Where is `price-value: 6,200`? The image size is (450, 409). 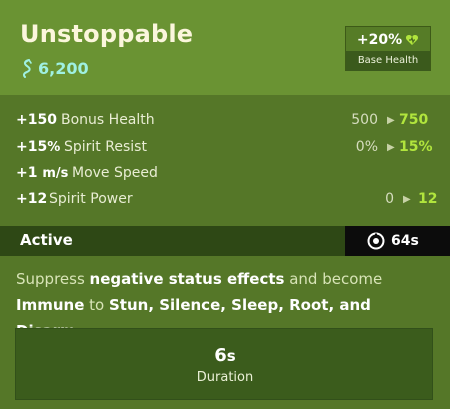 price-value: 6,200 is located at coordinates (63, 68).